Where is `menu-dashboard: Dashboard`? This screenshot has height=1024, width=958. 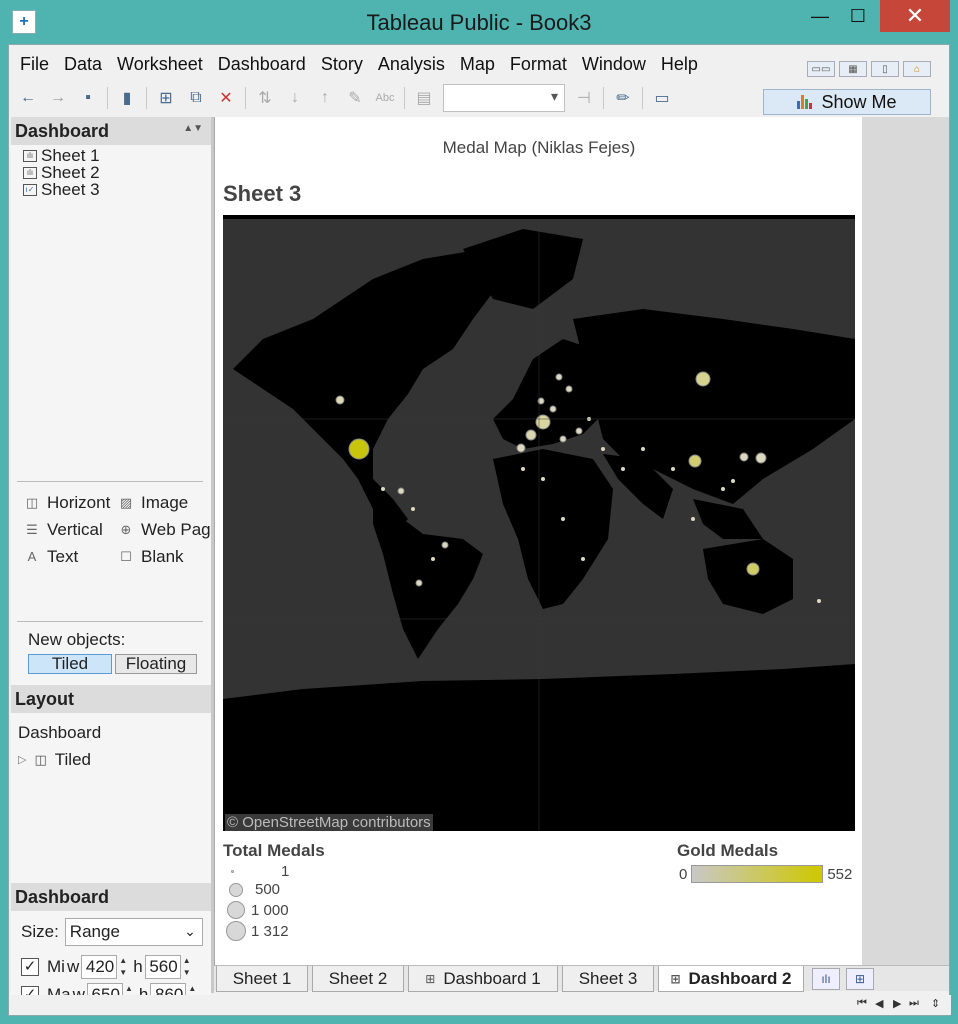
menu-dashboard: Dashboard is located at coordinates (262, 64).